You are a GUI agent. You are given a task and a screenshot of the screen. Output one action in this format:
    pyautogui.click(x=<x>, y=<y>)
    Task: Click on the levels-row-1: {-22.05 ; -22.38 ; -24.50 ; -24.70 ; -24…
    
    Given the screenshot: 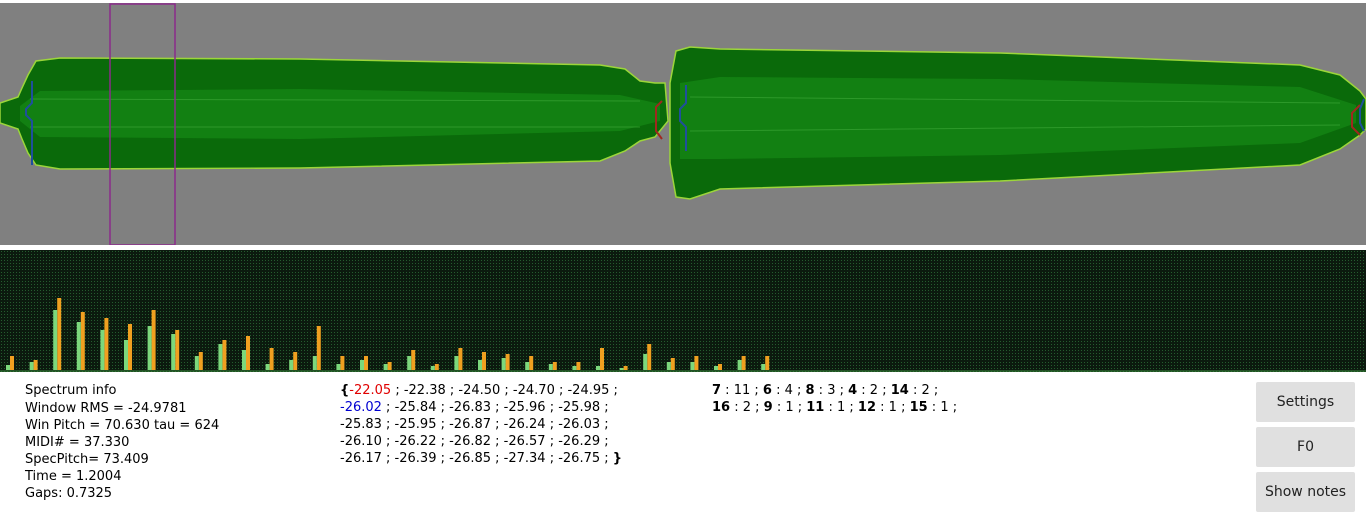 What is the action you would take?
    pyautogui.click(x=481, y=390)
    